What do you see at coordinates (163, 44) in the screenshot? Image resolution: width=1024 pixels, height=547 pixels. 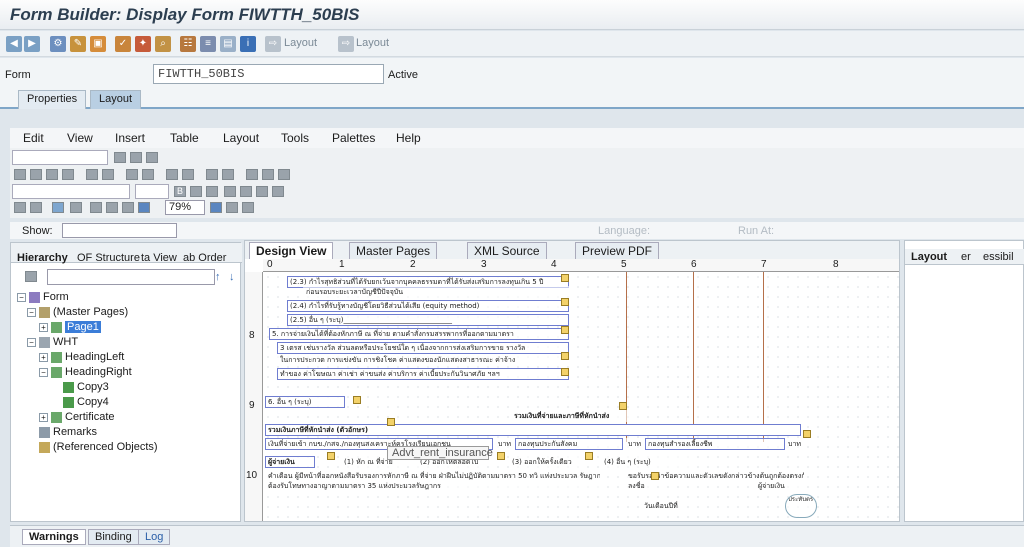 I see `where-used-icon: ⌕` at bounding box center [163, 44].